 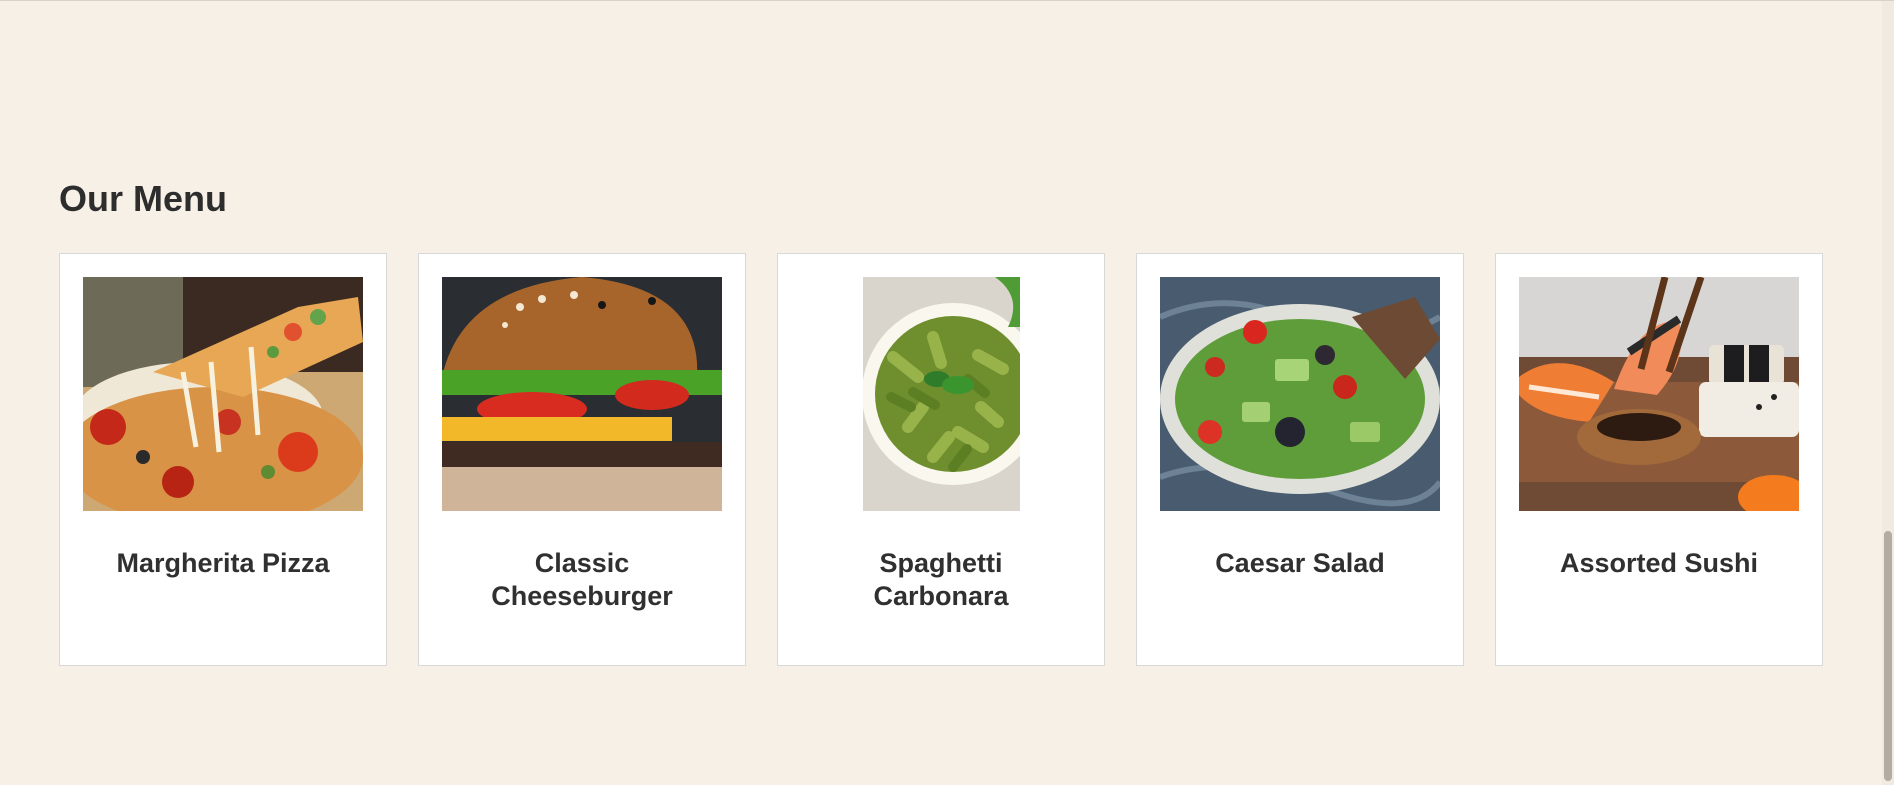 What do you see at coordinates (941, 394) in the screenshot?
I see `pasta-photo` at bounding box center [941, 394].